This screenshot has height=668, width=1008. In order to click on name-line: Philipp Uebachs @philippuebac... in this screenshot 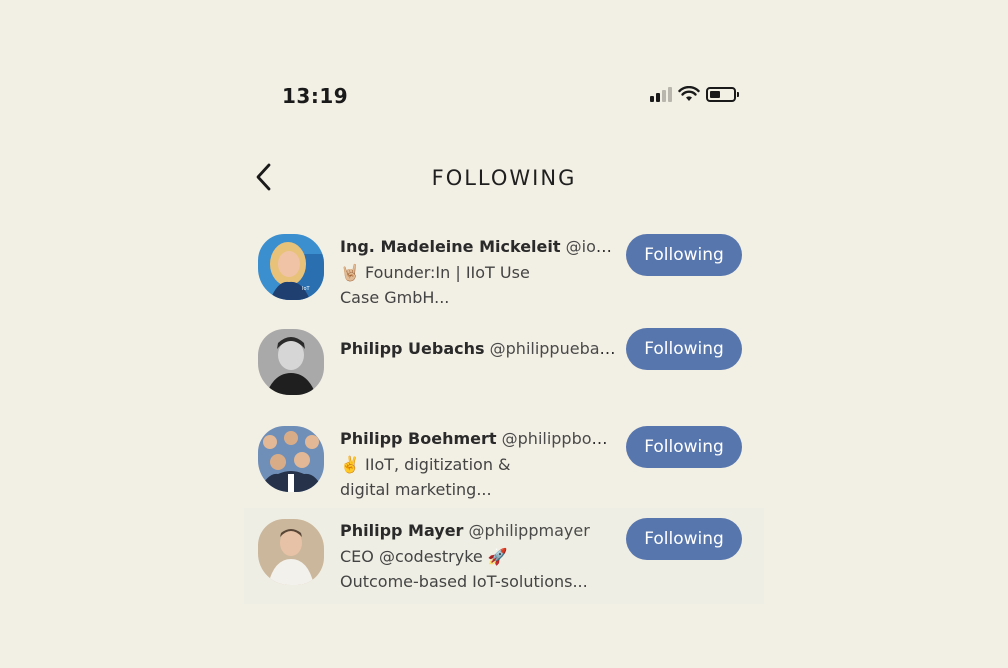, I will do `click(478, 349)`.